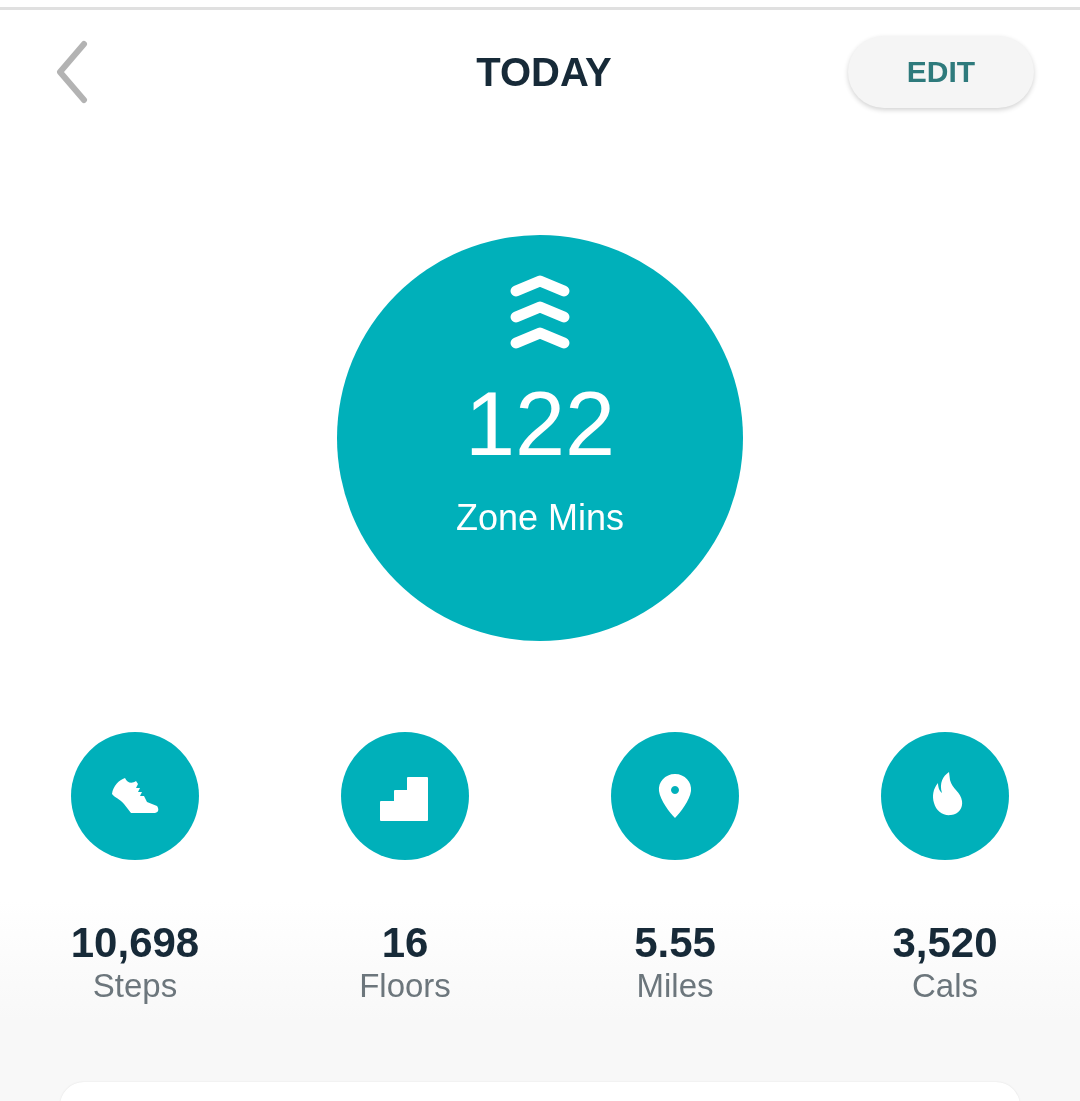  I want to click on stat-label: Steps, so click(135, 986).